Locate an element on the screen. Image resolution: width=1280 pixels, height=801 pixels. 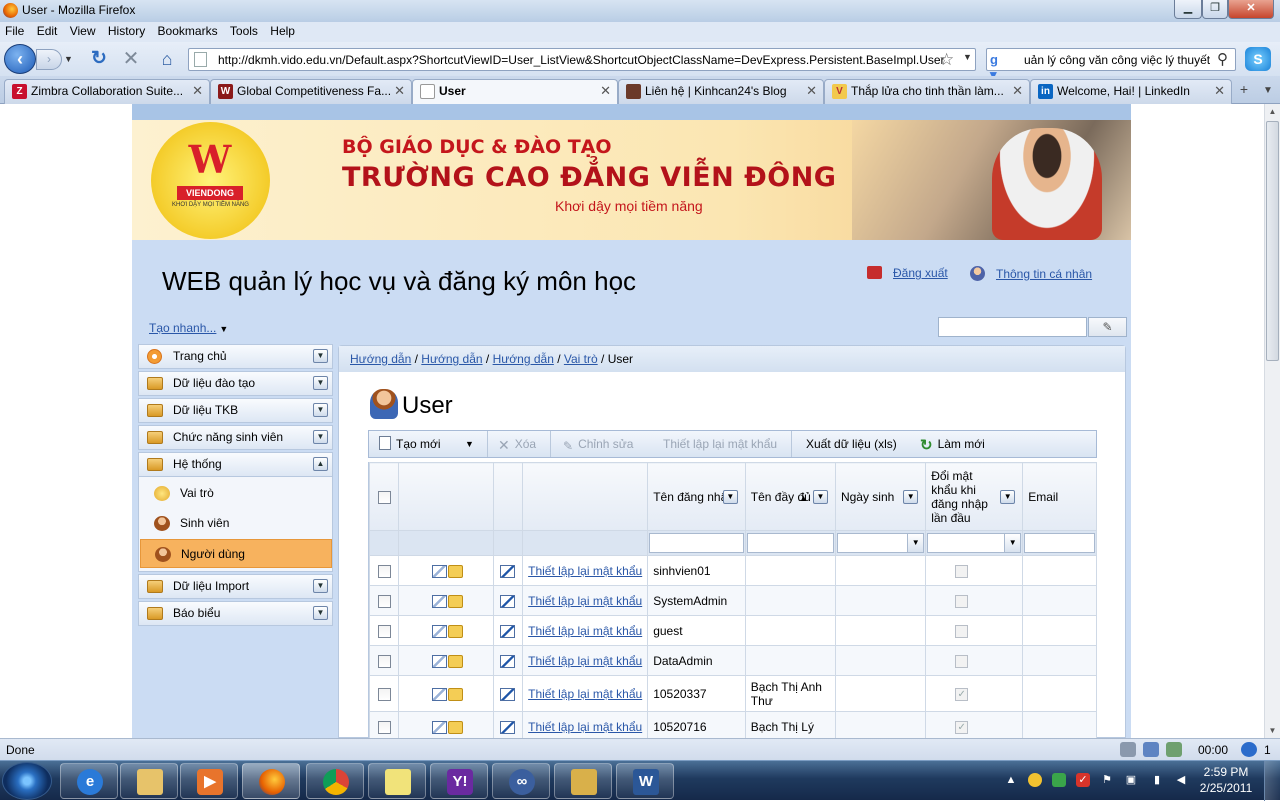
action-center-icon: ⚑ is located at coordinates (1107, 780).